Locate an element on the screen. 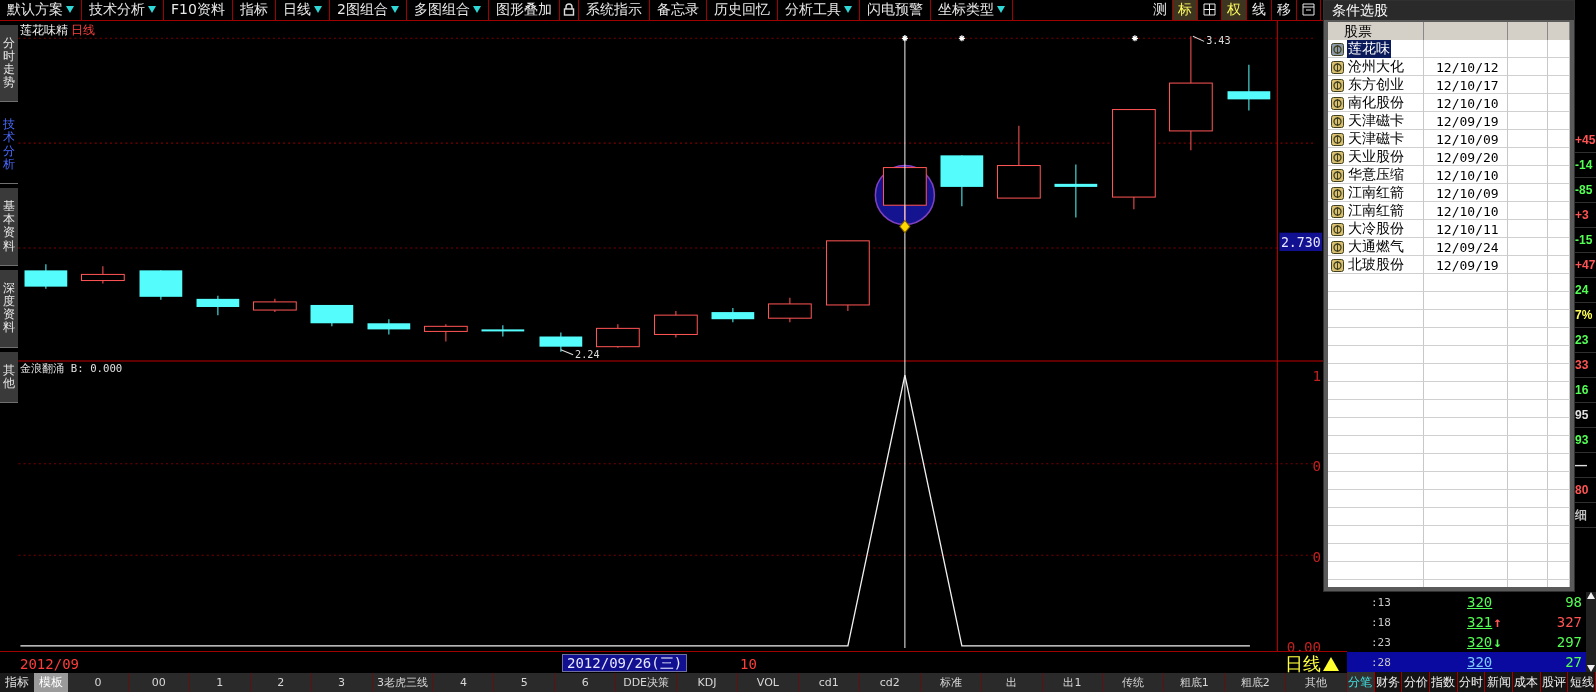 The height and width of the screenshot is (692, 1596). tick-time: :13 is located at coordinates (1381, 602).